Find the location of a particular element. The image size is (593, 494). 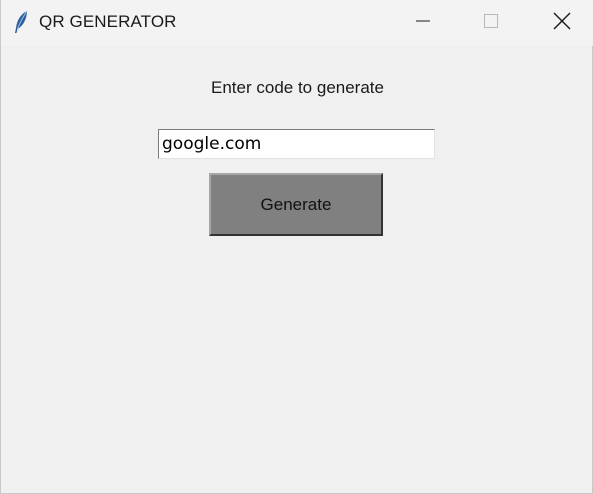

close-button is located at coordinates (562, 23).